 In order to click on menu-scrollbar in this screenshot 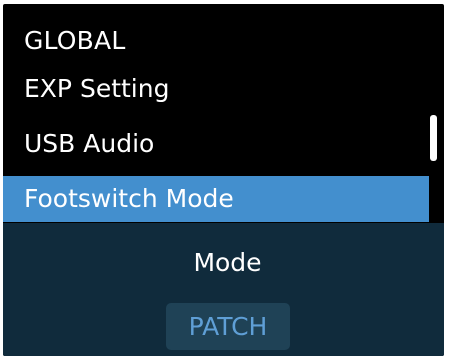, I will do `click(433, 138)`.